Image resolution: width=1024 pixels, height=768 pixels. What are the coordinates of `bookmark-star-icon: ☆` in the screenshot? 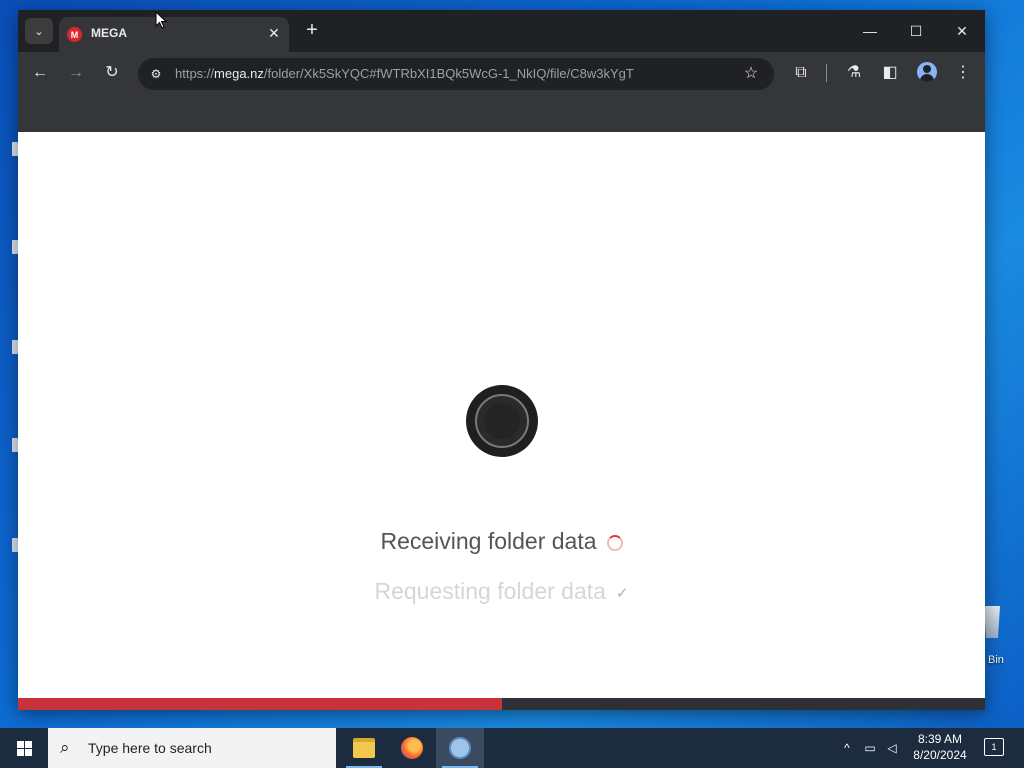 It's located at (751, 74).